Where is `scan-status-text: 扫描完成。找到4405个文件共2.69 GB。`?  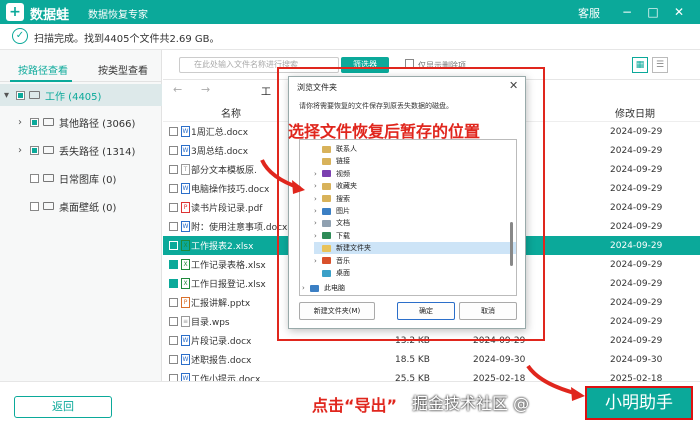 scan-status-text: 扫描完成。找到4405个文件共2.69 GB。 is located at coordinates (127, 39).